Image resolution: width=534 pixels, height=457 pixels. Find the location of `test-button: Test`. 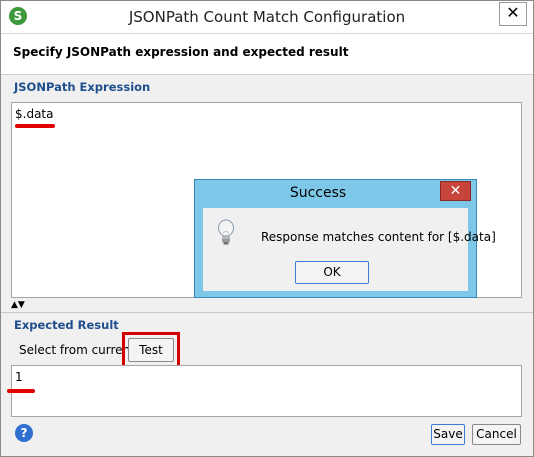

test-button: Test is located at coordinates (151, 350).